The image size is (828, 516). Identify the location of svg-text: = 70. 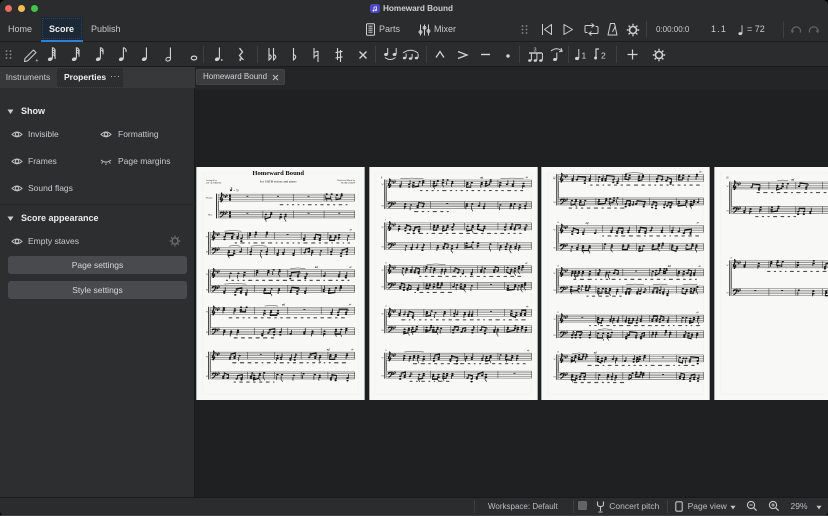
(237, 190).